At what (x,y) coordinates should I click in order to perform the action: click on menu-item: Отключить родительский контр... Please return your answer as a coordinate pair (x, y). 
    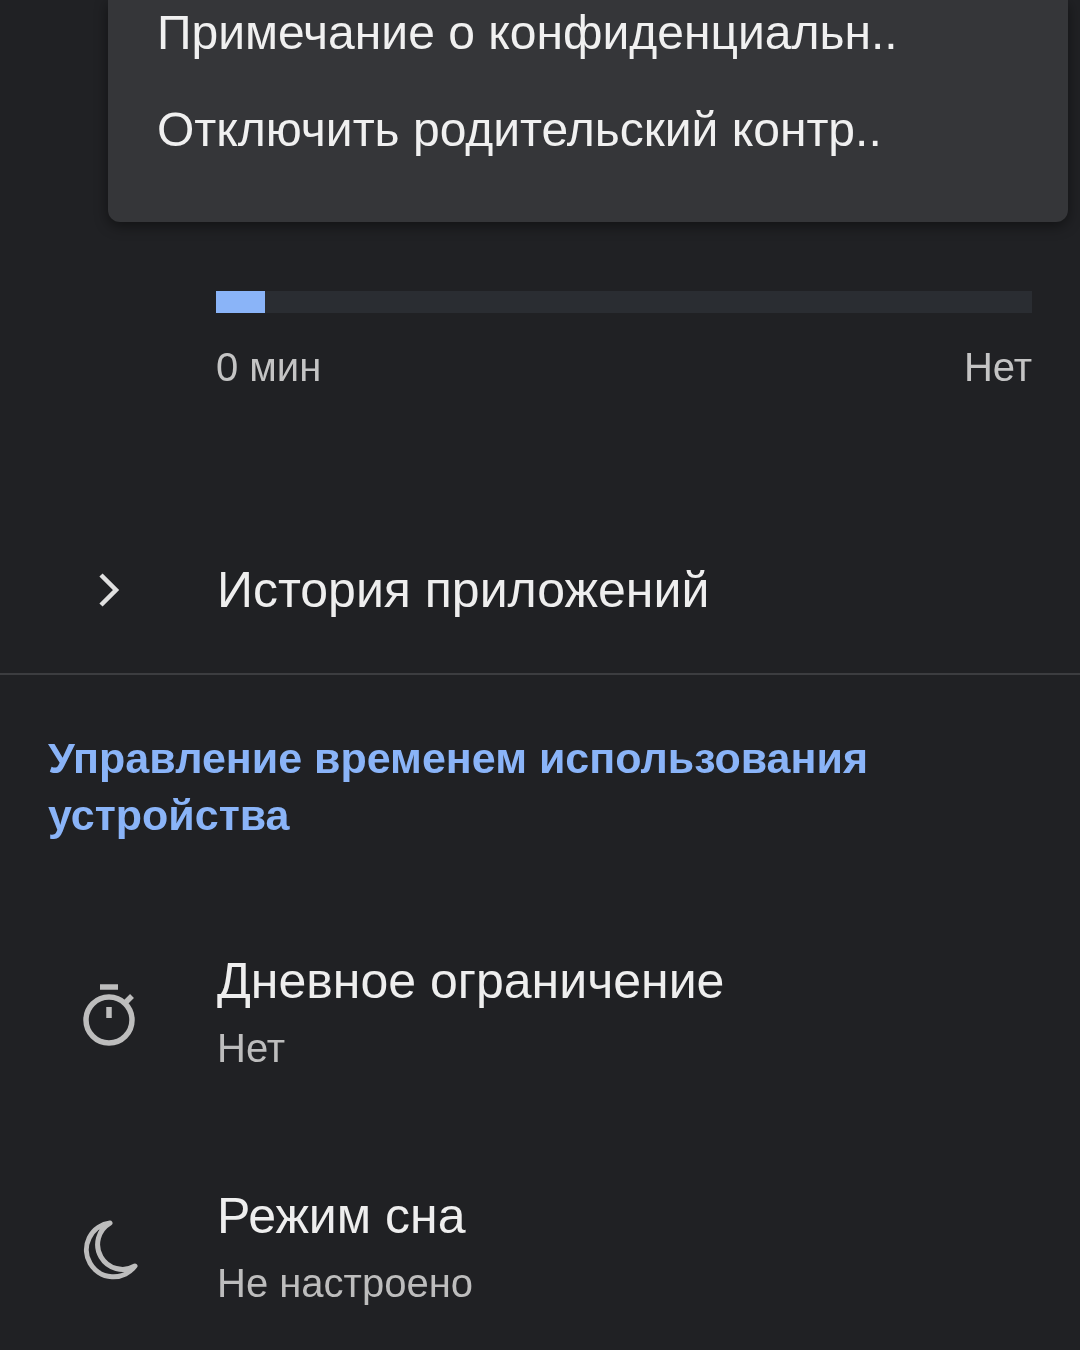
    Looking at the image, I should click on (519, 130).